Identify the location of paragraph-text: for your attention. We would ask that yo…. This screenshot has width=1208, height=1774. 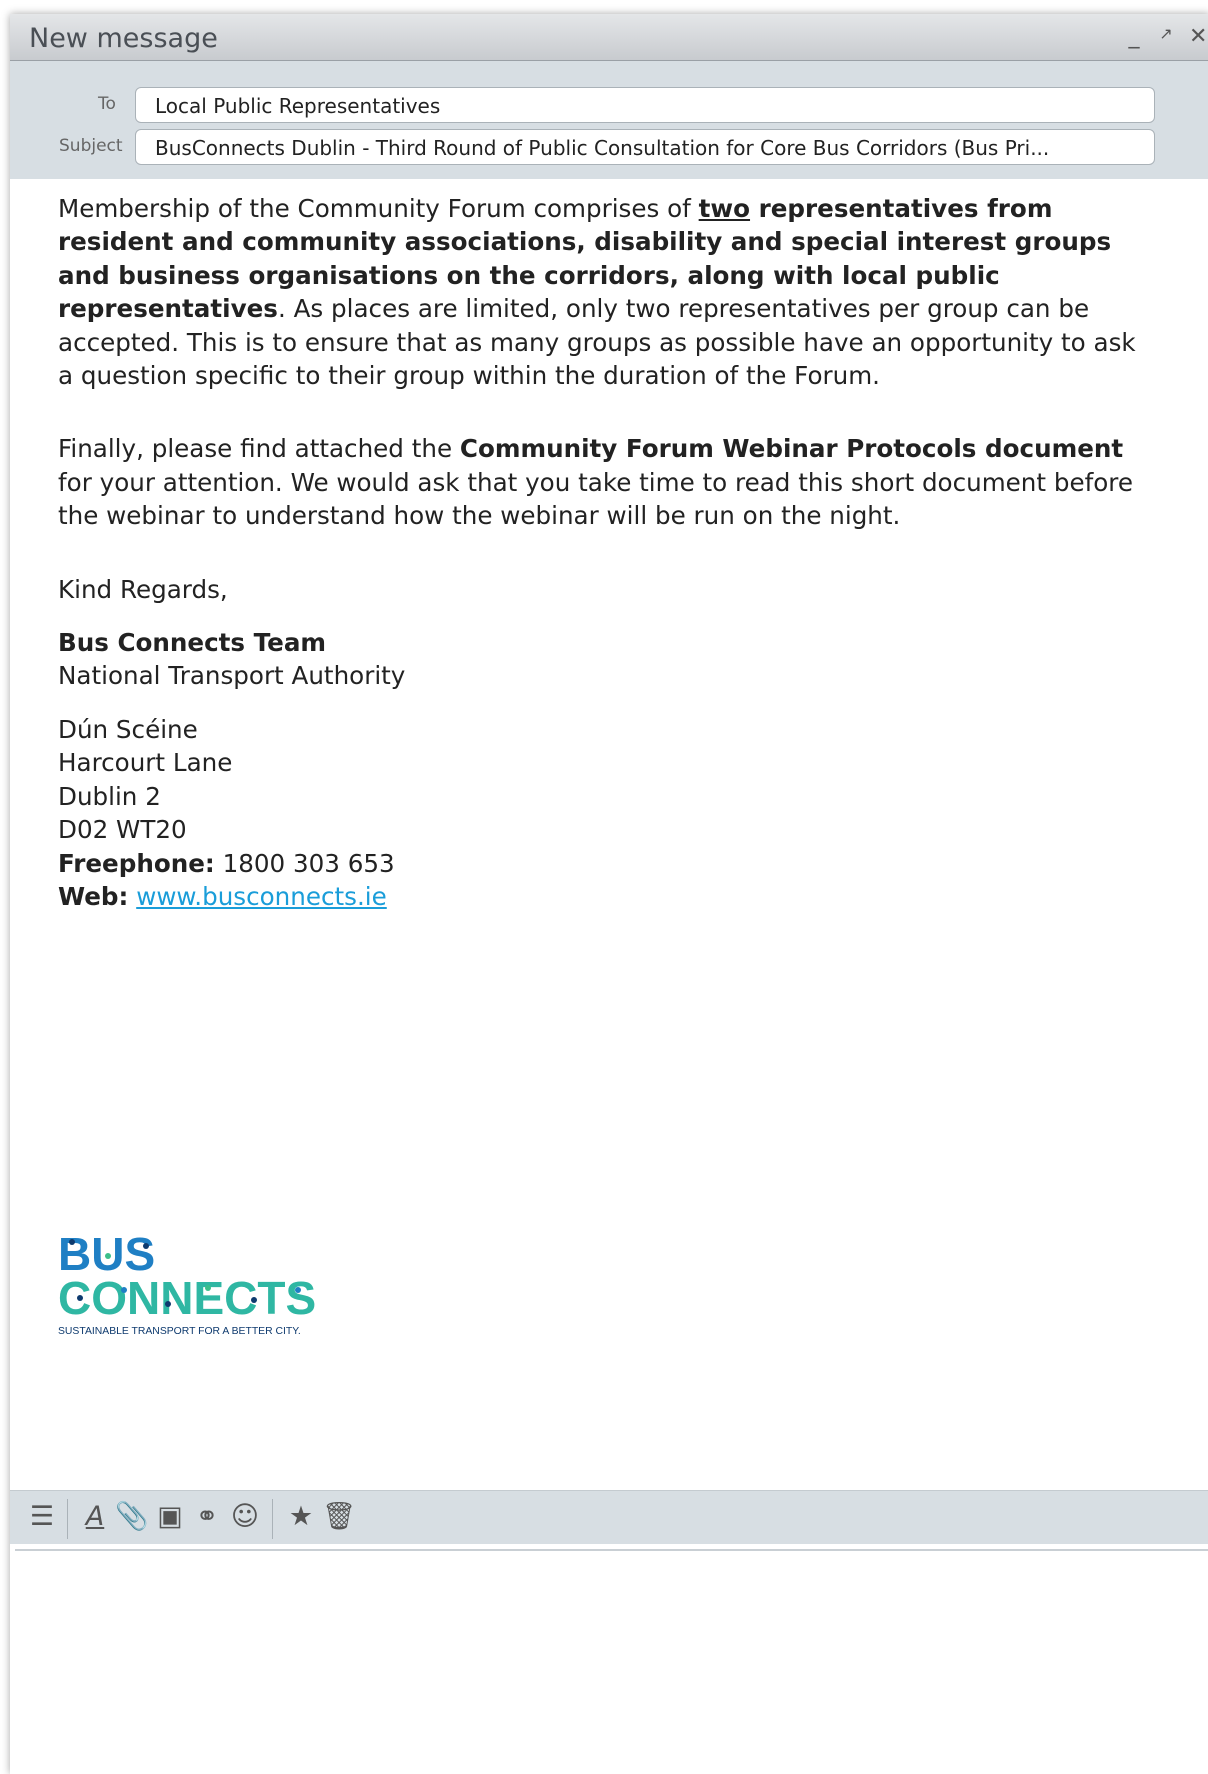
(596, 499).